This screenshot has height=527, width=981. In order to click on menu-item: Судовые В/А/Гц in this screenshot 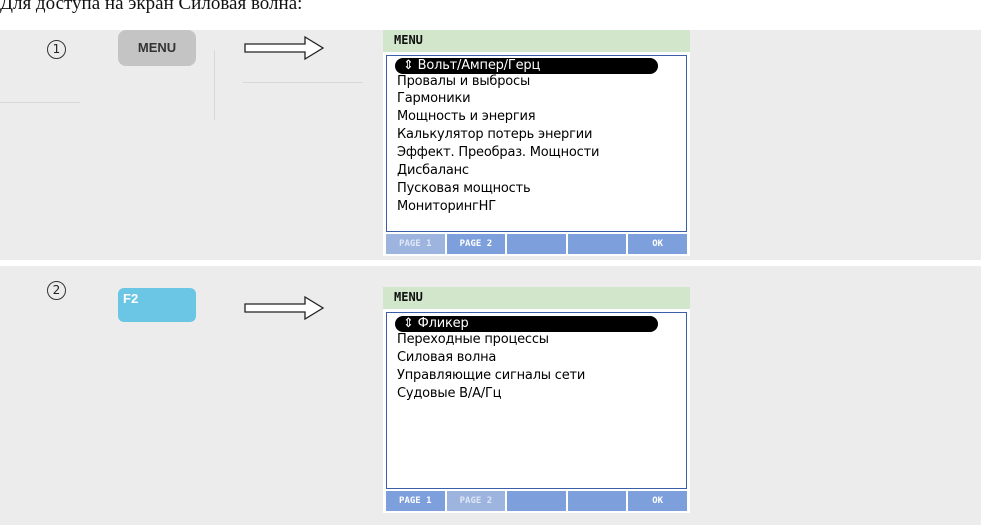, I will do `click(449, 394)`.